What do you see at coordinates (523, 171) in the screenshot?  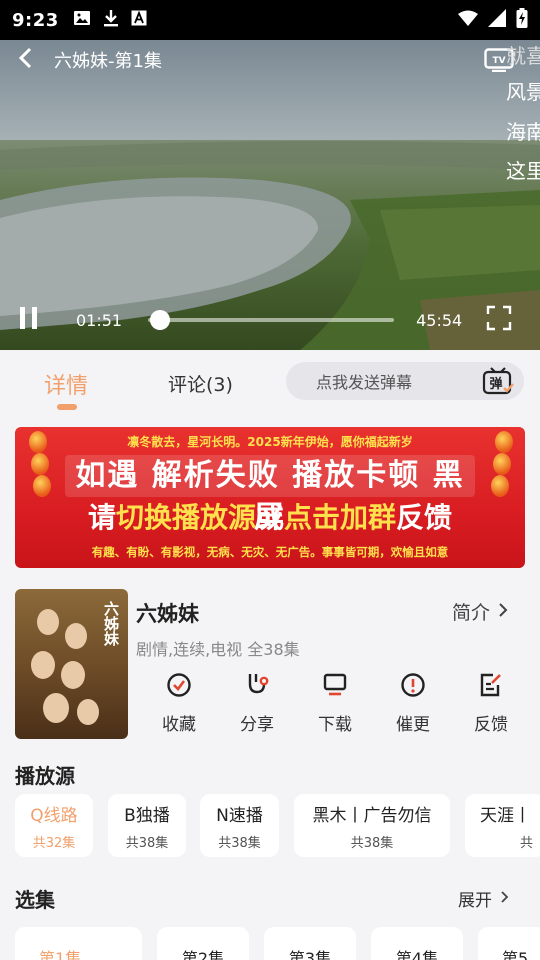 I see `danmu-text: 这里` at bounding box center [523, 171].